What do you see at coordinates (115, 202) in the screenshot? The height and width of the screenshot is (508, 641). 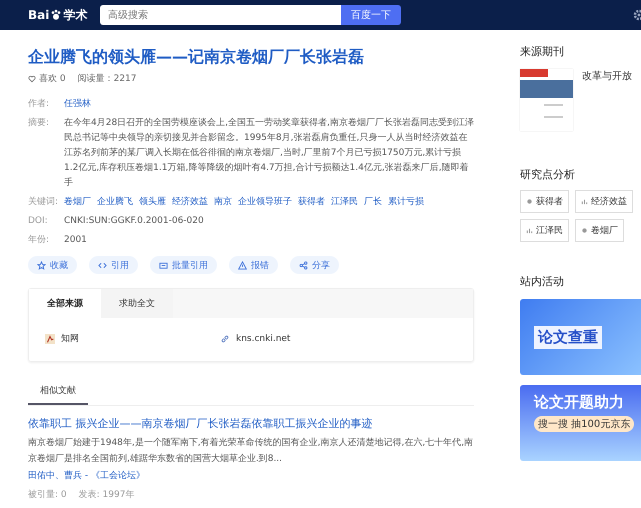 I see `field-link: 企业腾飞` at bounding box center [115, 202].